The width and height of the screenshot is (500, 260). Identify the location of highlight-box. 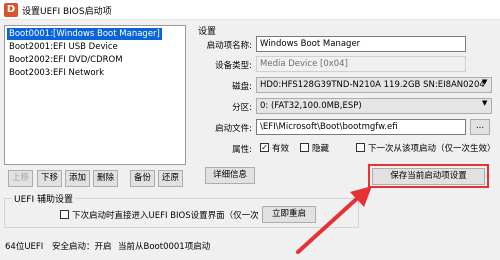
(428, 176).